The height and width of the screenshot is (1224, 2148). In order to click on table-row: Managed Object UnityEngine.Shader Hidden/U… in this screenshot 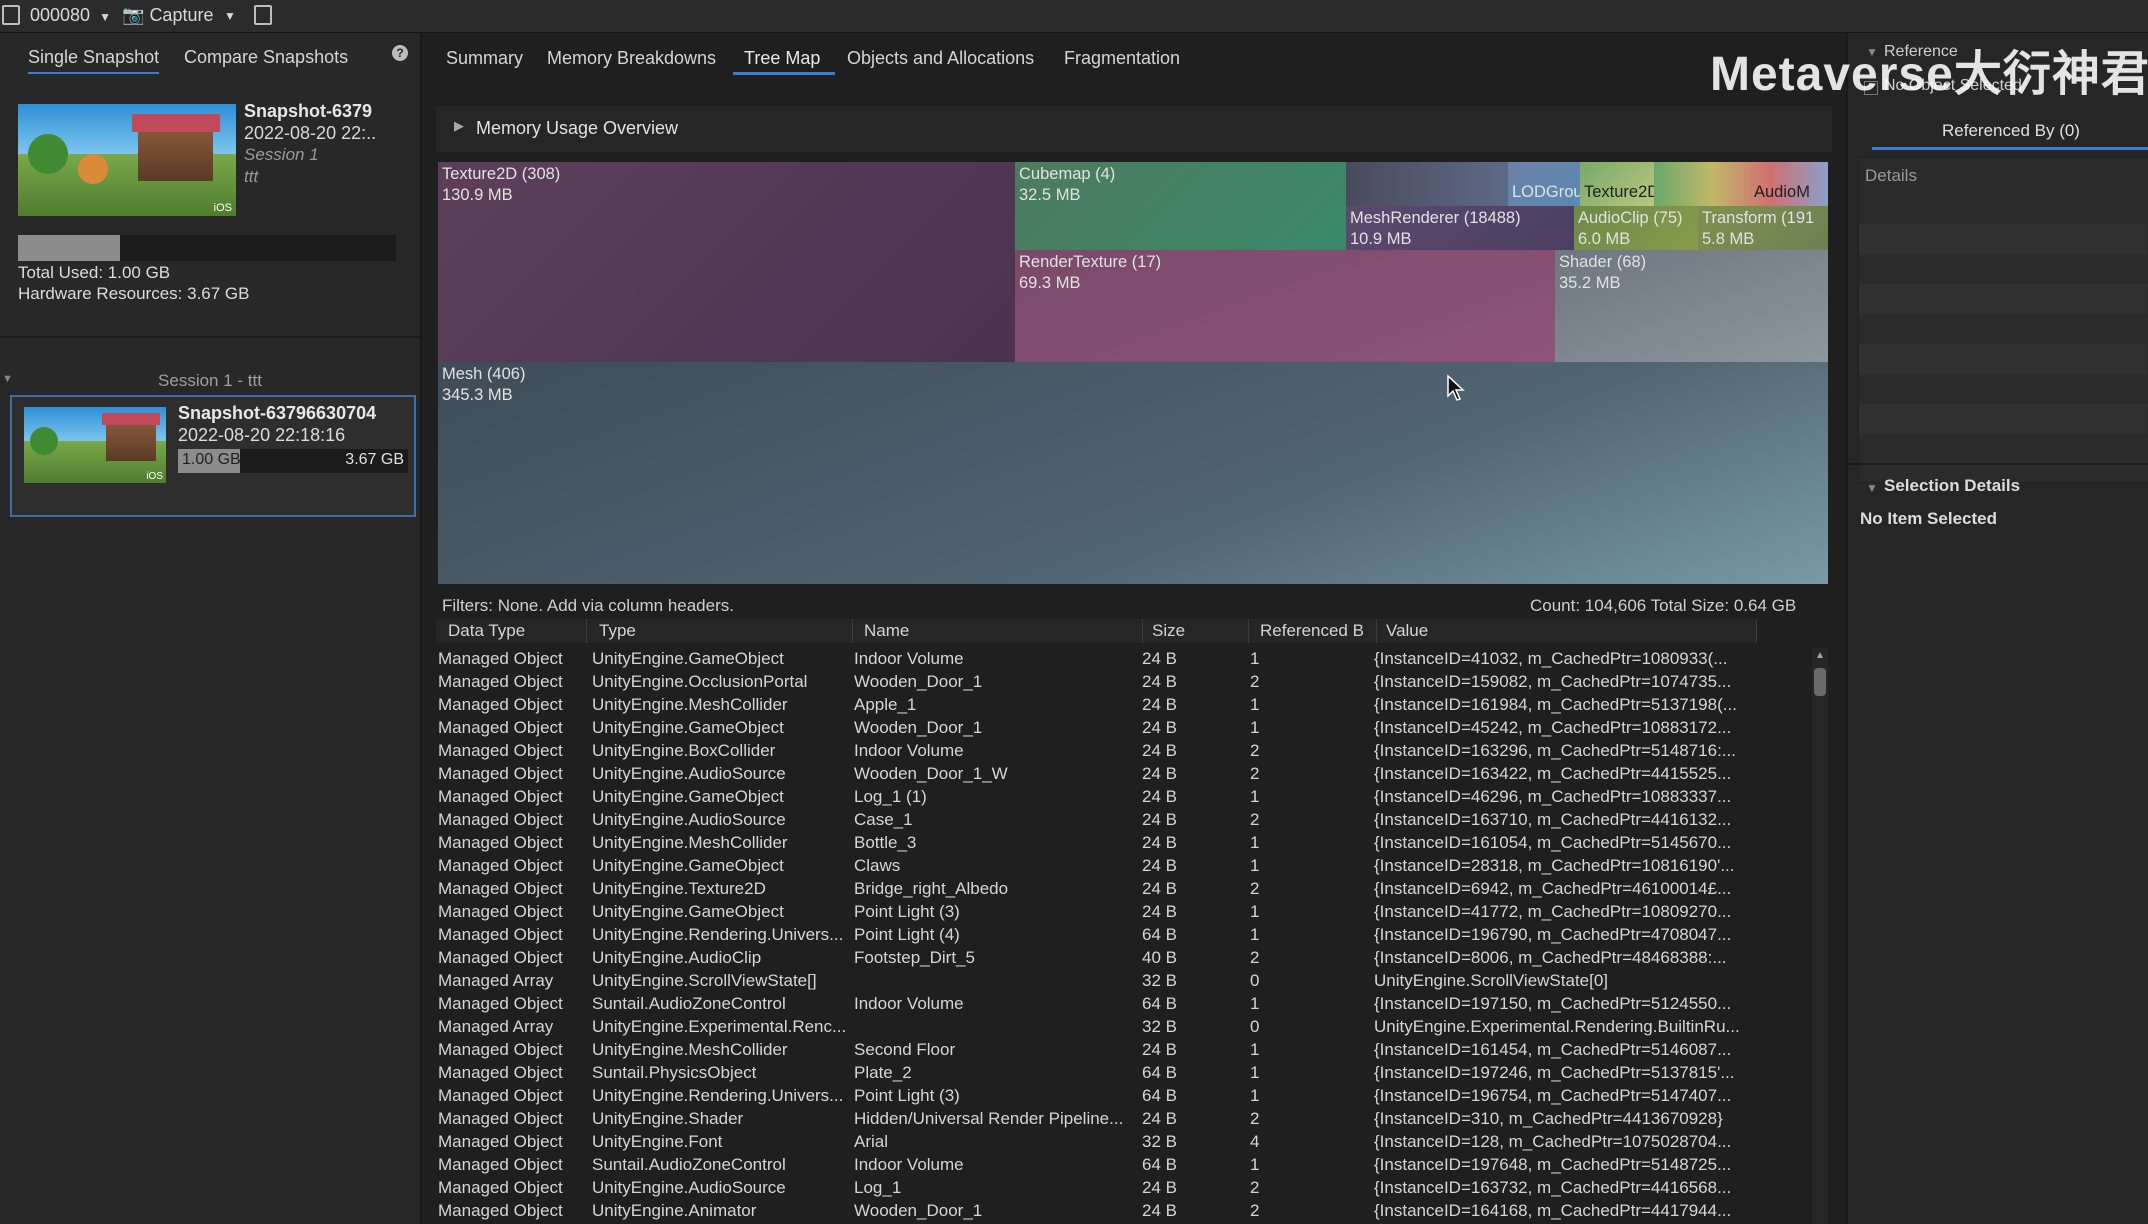, I will do `click(1096, 1118)`.